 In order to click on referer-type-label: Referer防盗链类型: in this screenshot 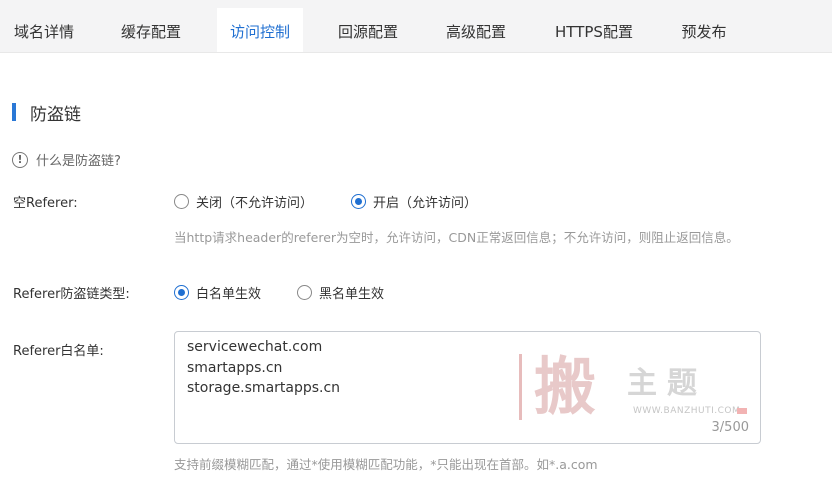, I will do `click(71, 294)`.